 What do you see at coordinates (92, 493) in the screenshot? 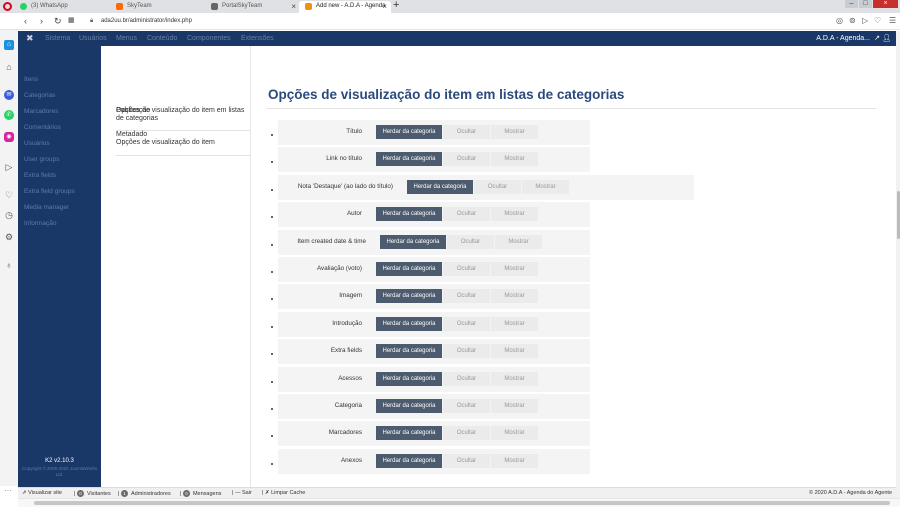
I see `visitors-status: | 0 Visitantes` at bounding box center [92, 493].